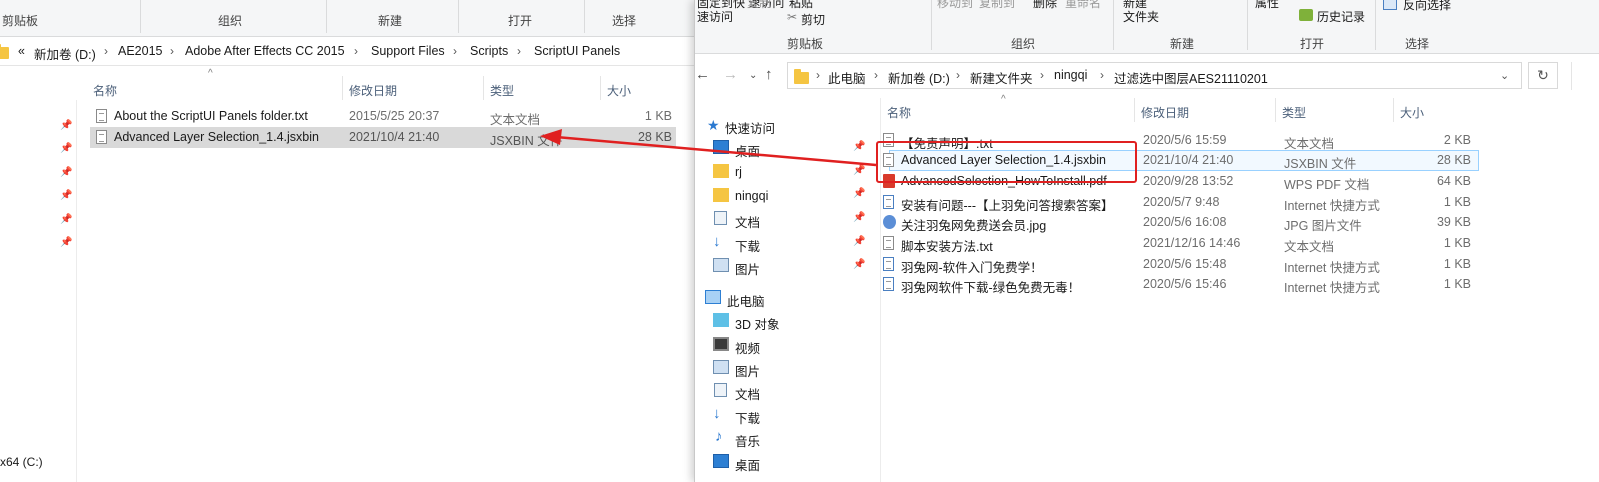 The width and height of the screenshot is (1599, 482). What do you see at coordinates (738, 172) in the screenshot?
I see `nav-item-label: rj` at bounding box center [738, 172].